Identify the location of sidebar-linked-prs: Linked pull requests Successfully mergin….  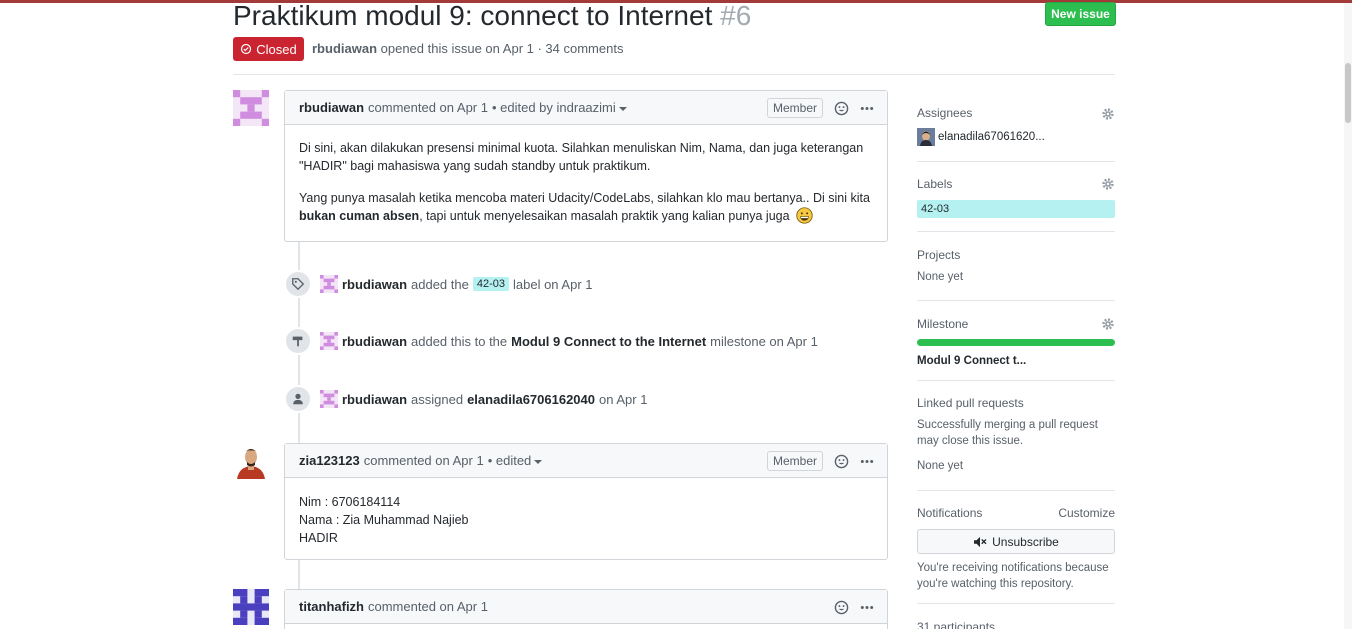
(1016, 435).